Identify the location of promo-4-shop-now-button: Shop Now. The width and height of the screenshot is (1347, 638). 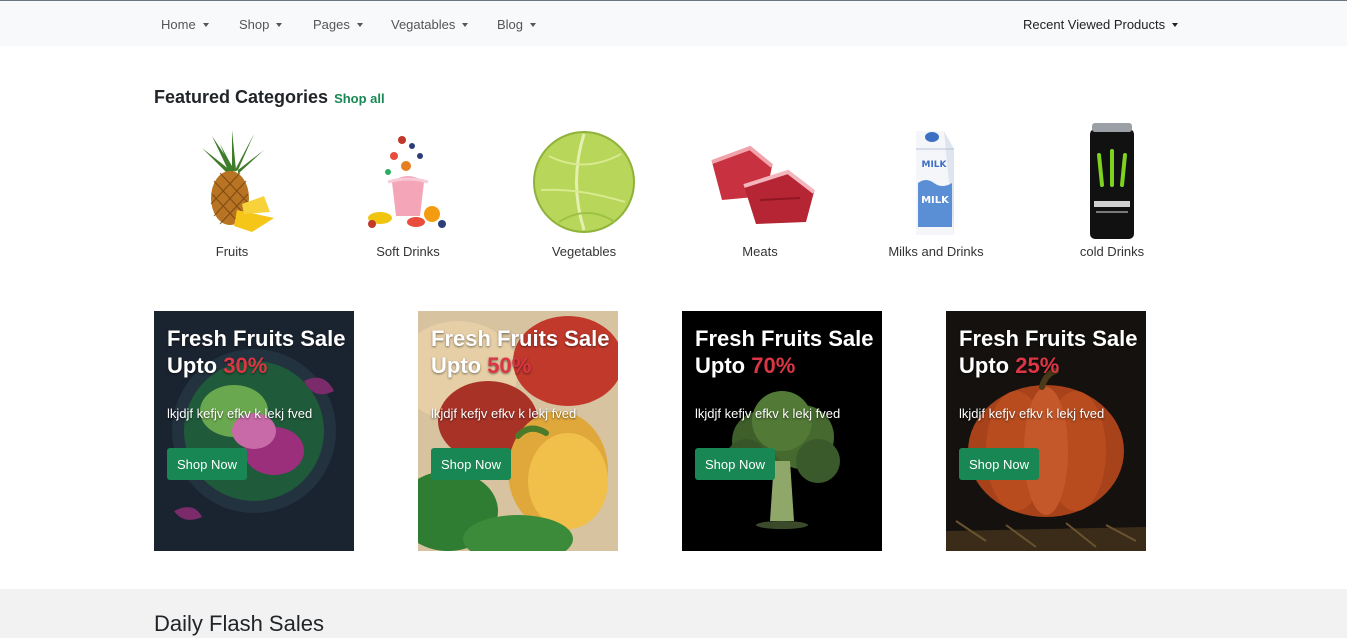
(999, 464).